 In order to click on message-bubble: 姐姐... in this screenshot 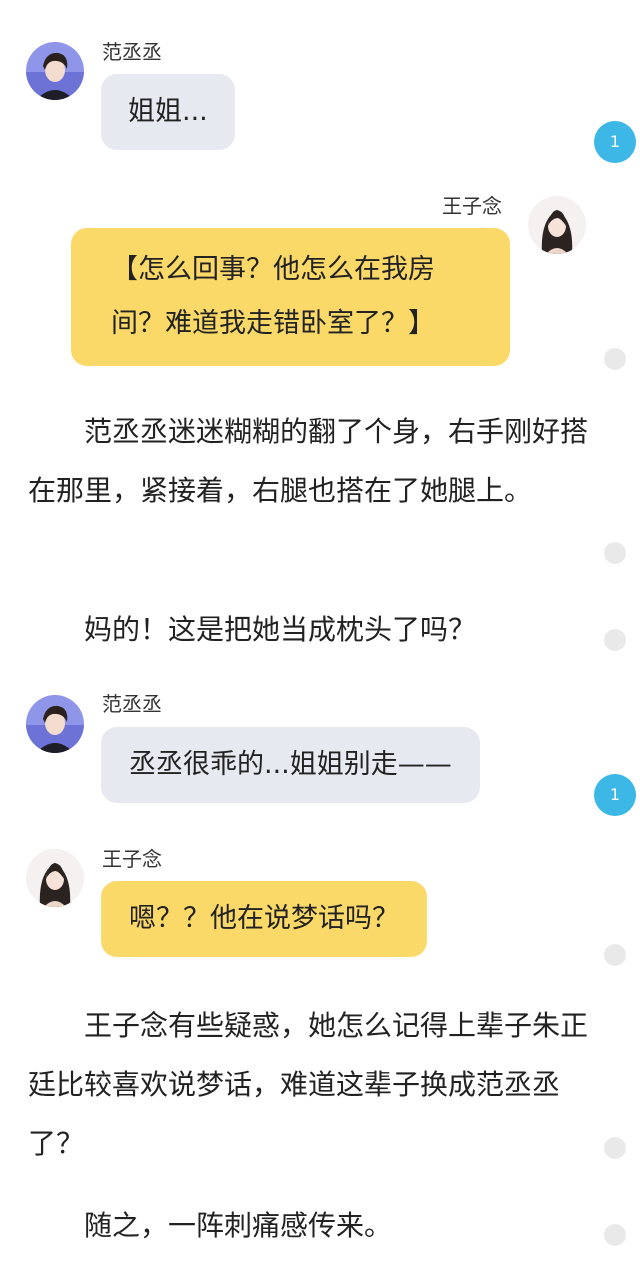, I will do `click(168, 112)`.